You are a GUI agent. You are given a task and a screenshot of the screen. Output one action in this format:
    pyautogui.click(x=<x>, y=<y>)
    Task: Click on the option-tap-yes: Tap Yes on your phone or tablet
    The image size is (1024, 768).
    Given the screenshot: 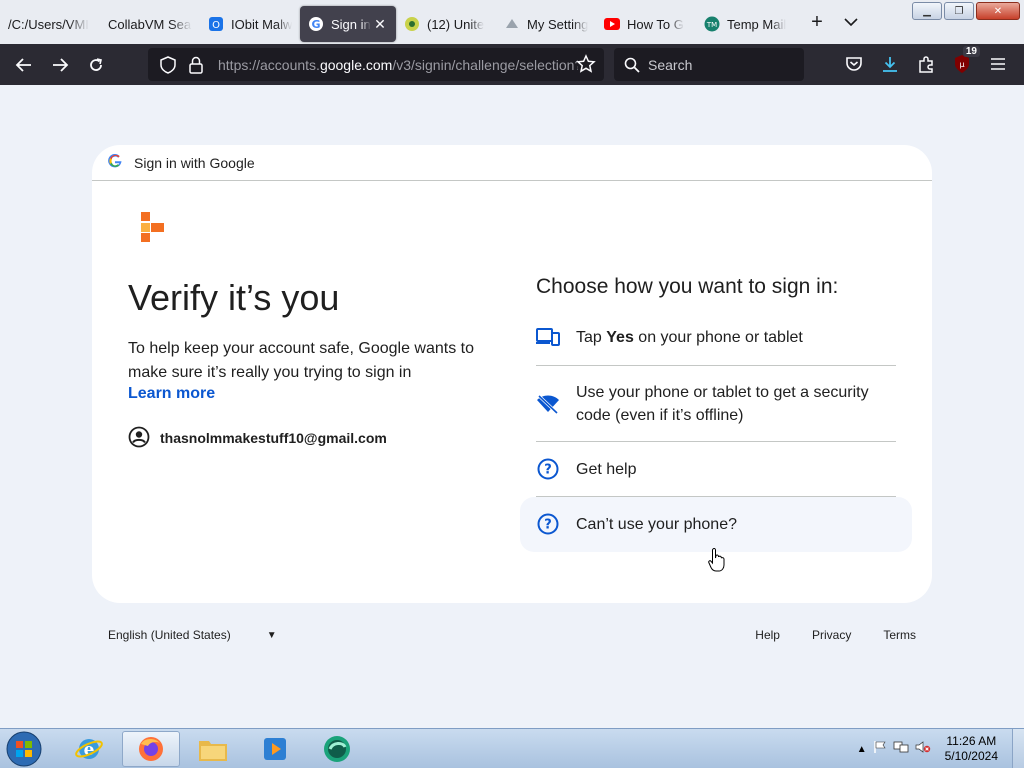 What is the action you would take?
    pyautogui.click(x=716, y=337)
    